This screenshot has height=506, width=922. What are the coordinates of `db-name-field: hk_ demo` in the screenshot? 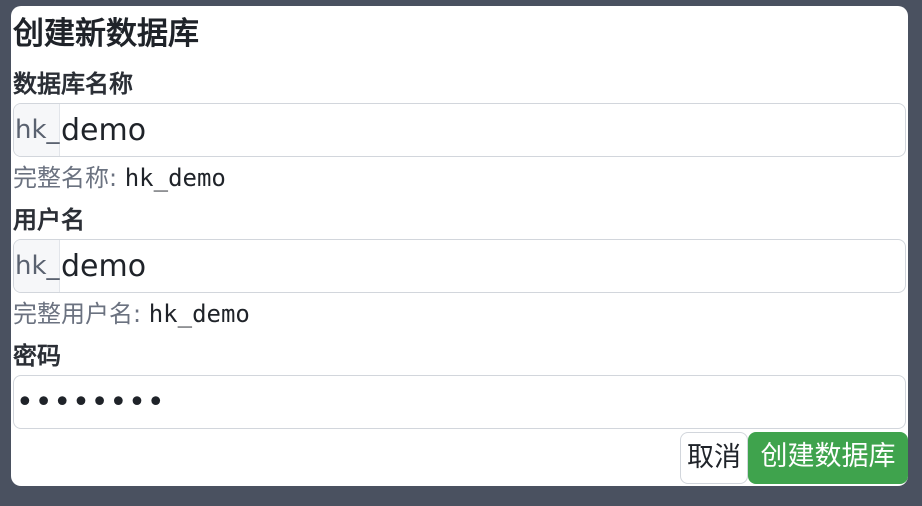 It's located at (459, 130).